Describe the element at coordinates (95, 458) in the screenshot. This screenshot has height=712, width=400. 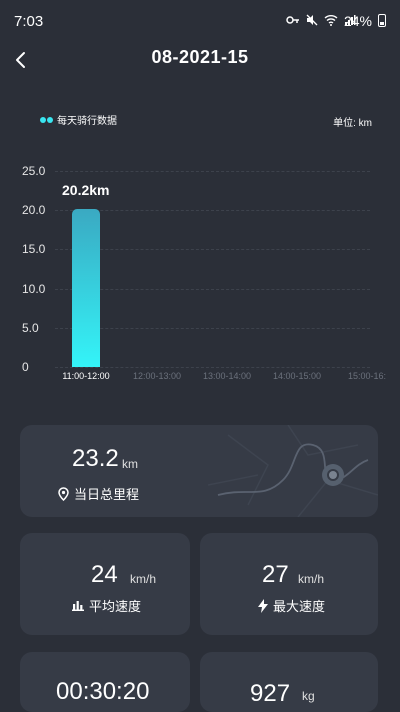
I see `total-distance-value: 23.2` at that location.